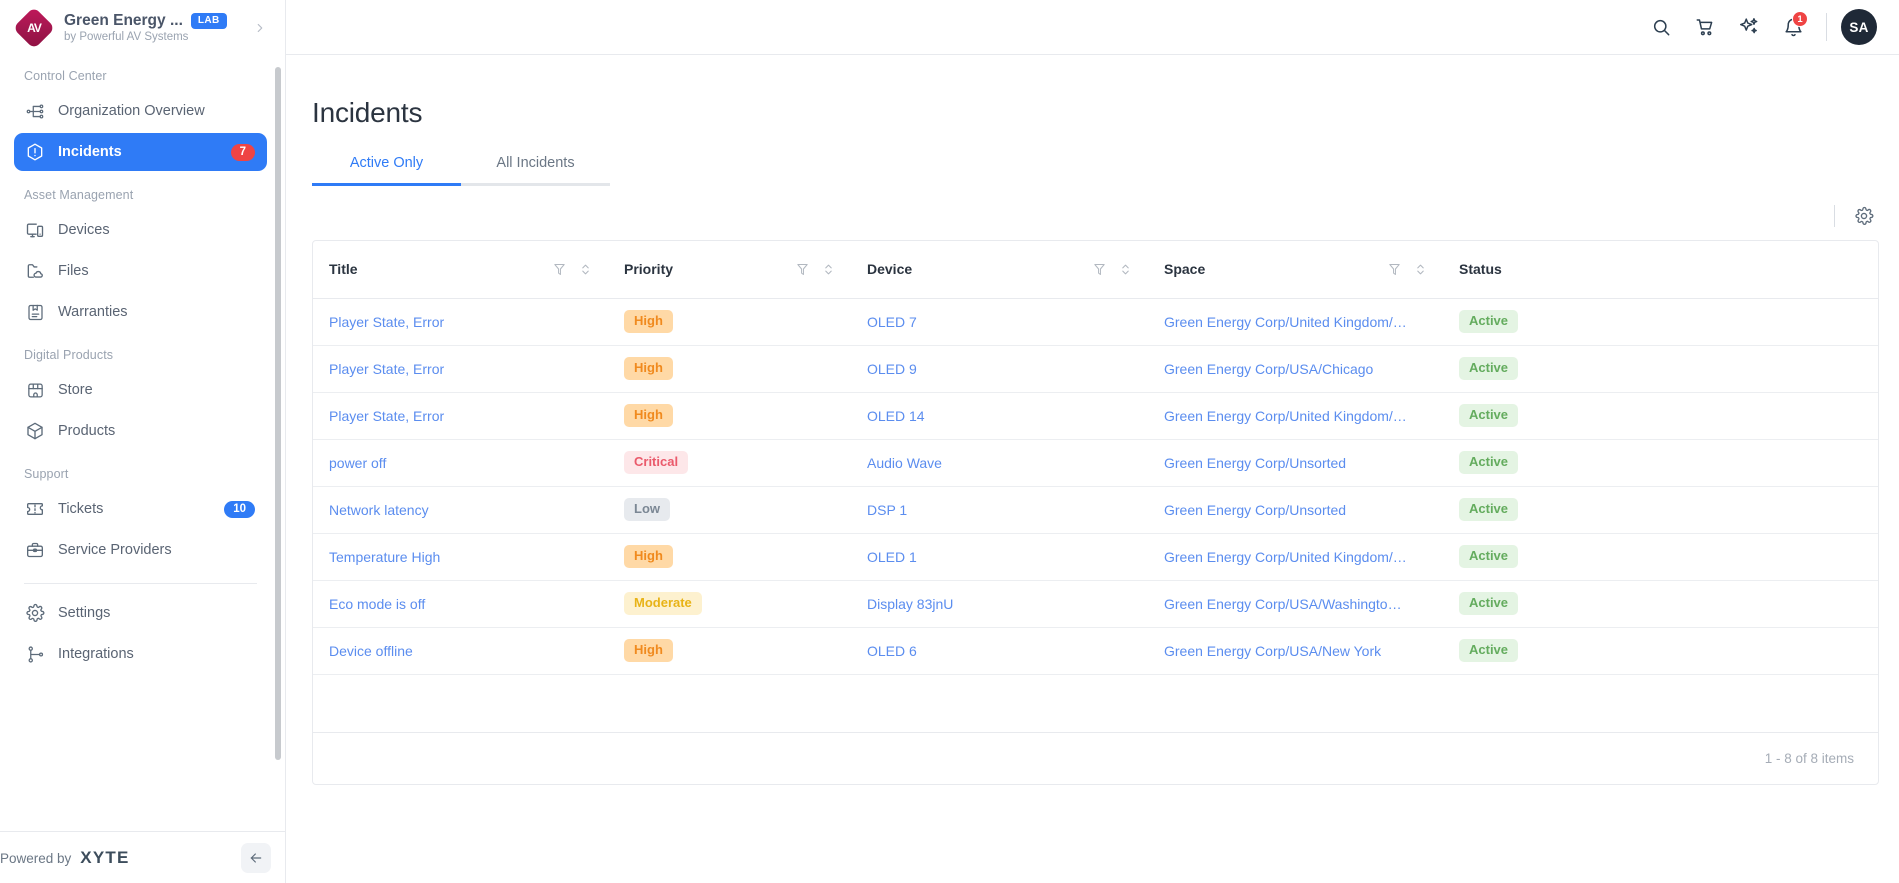 Image resolution: width=1899 pixels, height=883 pixels. I want to click on notifications-button: 1, so click(1793, 27).